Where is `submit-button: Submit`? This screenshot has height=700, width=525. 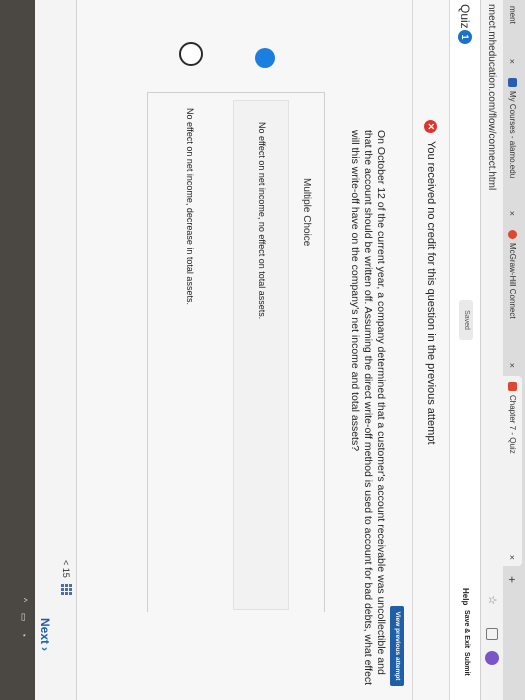
submit-button: Submit is located at coordinates (466, 664).